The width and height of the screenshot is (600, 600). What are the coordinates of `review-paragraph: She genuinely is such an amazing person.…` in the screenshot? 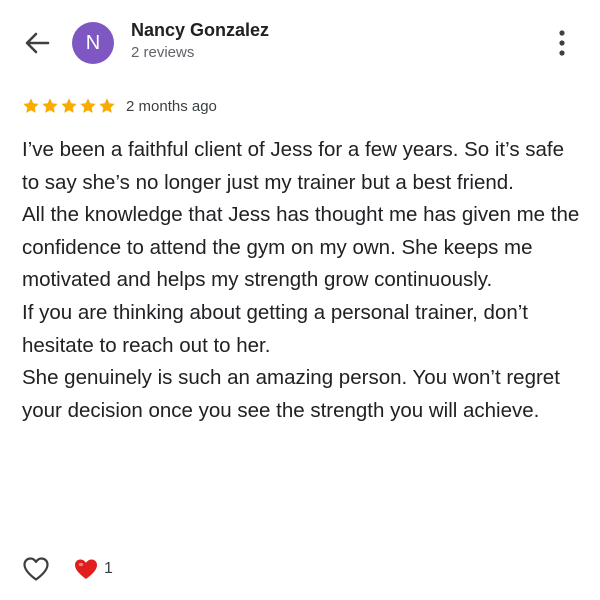 It's located at (291, 394).